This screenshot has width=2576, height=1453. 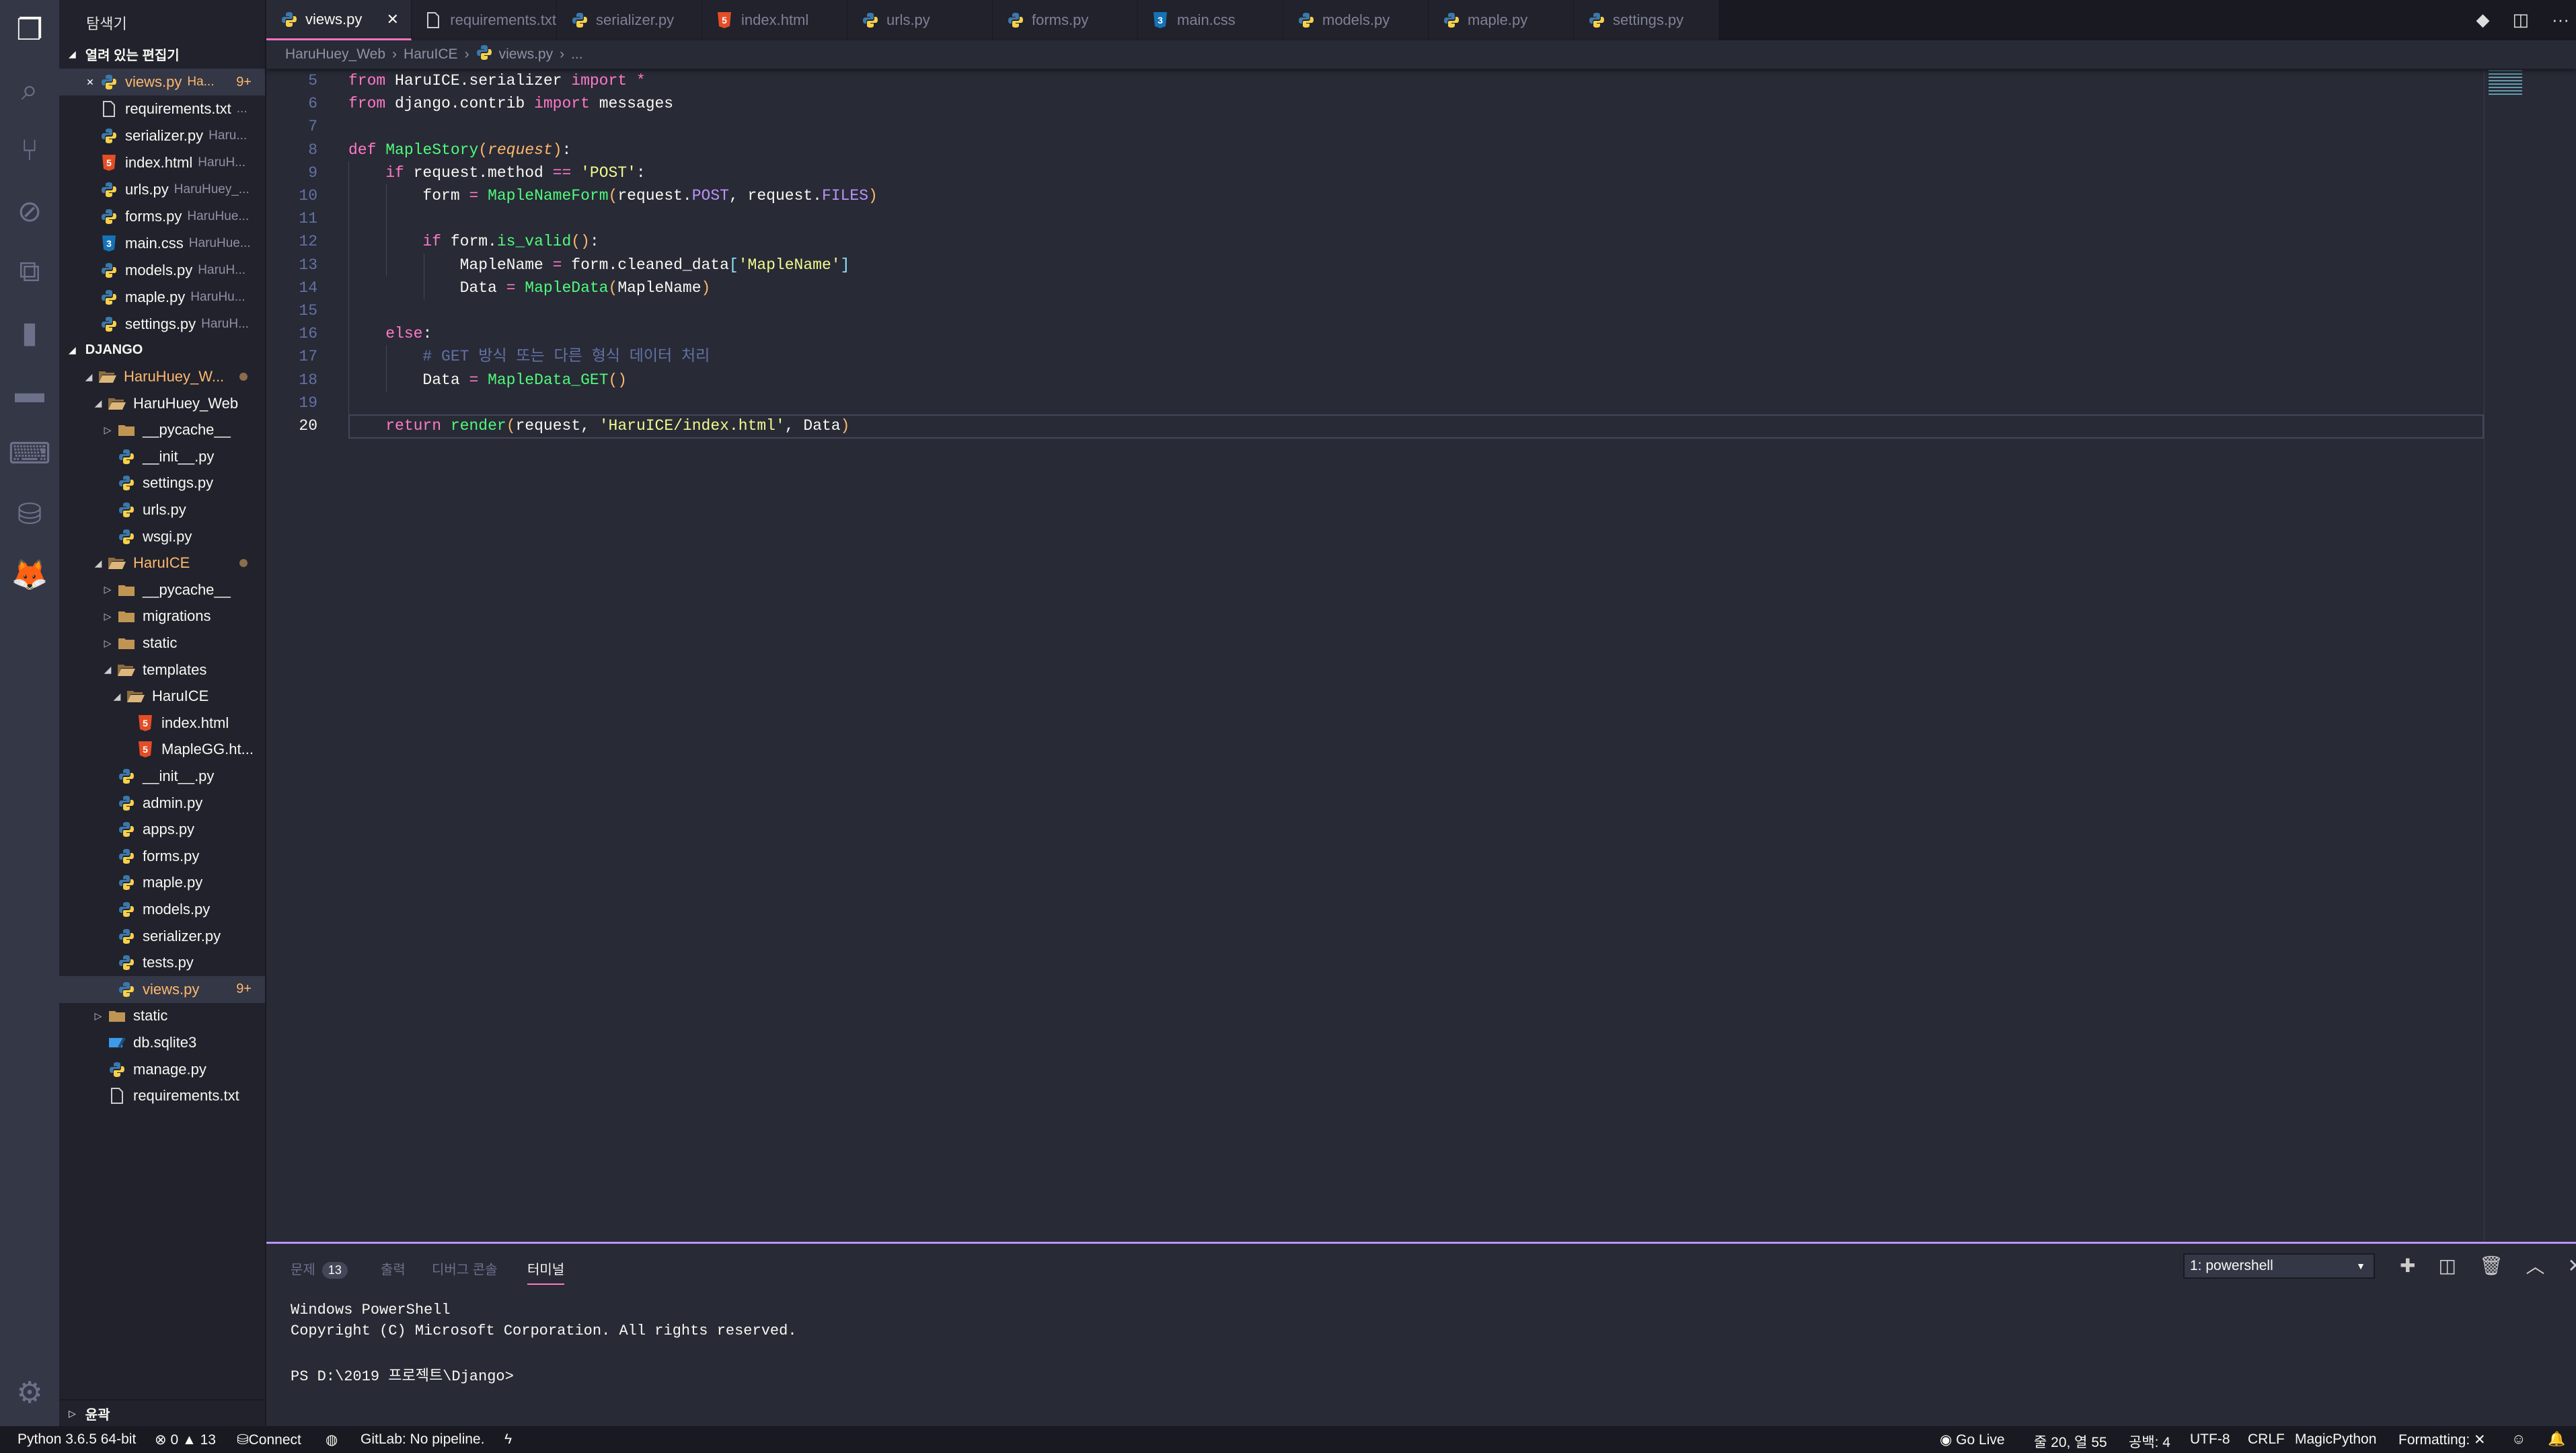 I want to click on code-line: 17 # GET 방식 또는 다른 형식 데이터 처리, so click(x=1376, y=357).